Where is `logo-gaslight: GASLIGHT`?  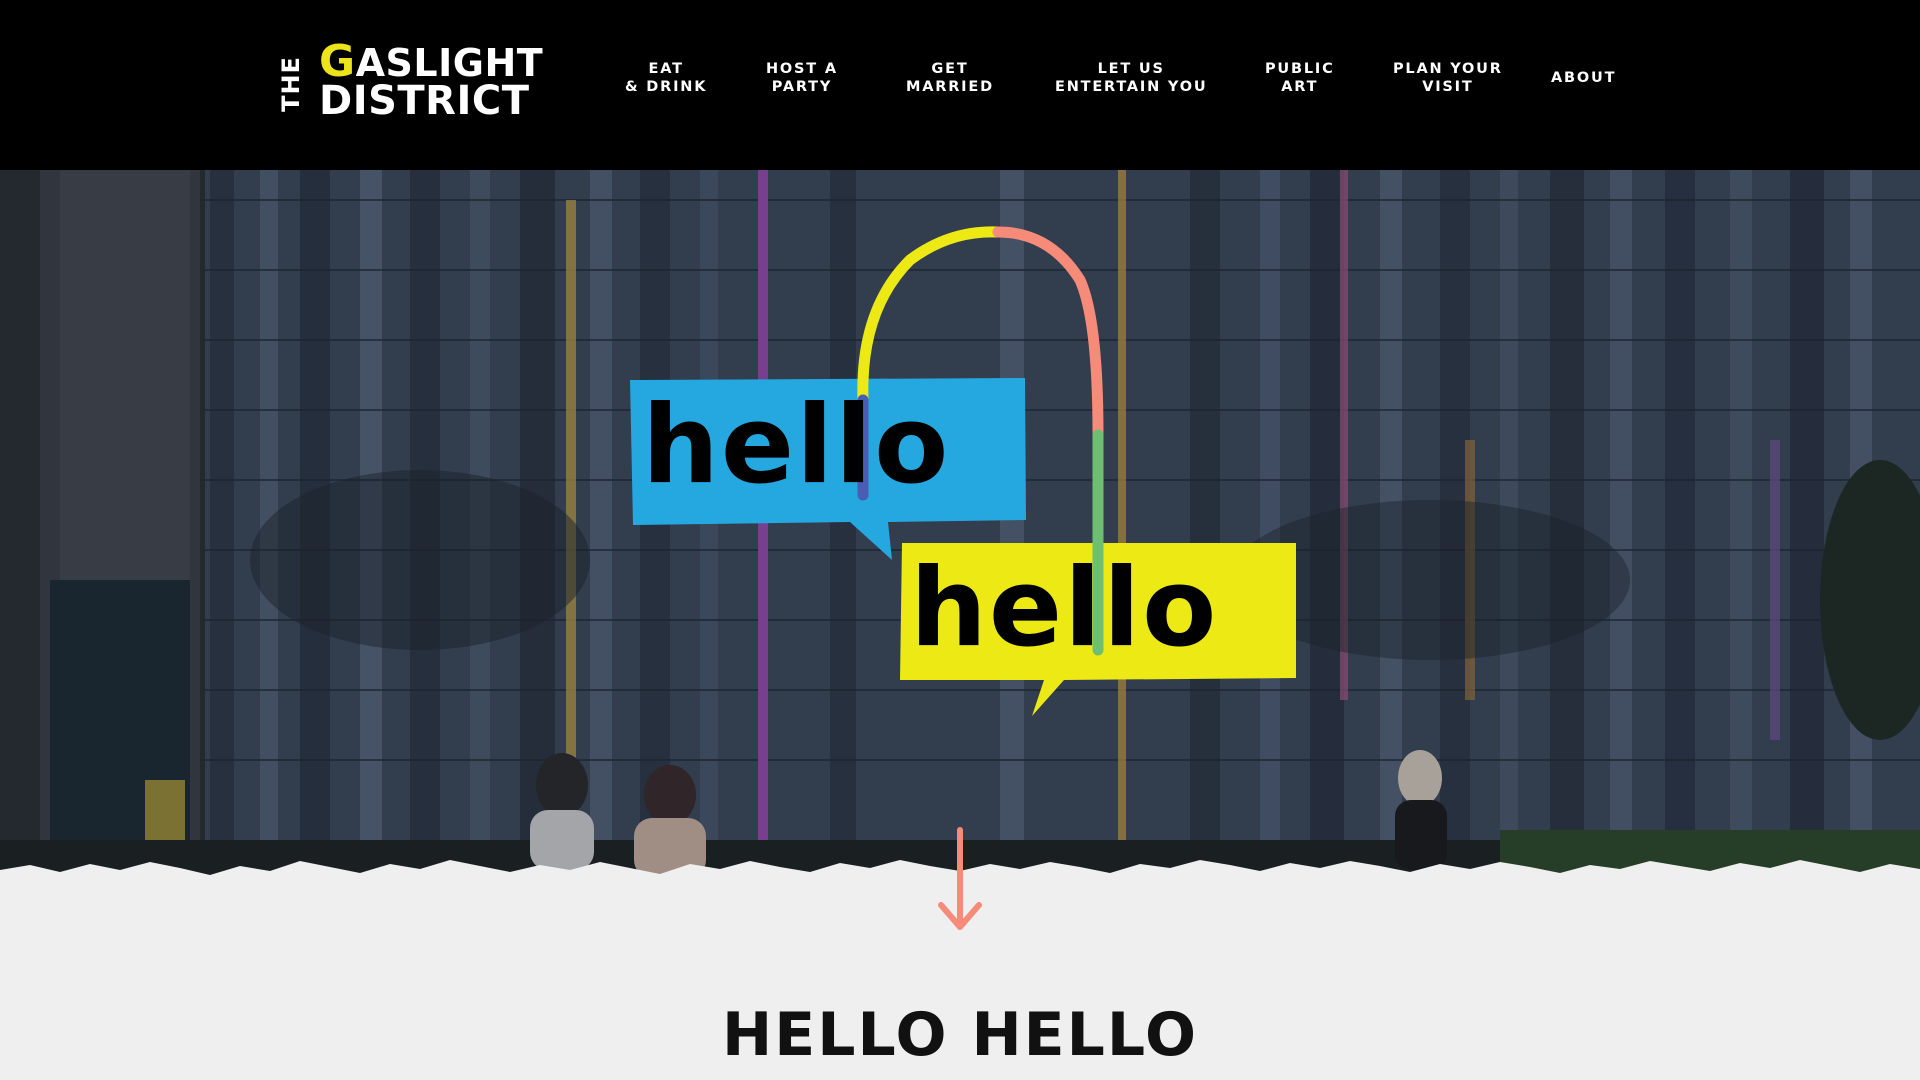 logo-gaslight: GASLIGHT is located at coordinates (431, 61).